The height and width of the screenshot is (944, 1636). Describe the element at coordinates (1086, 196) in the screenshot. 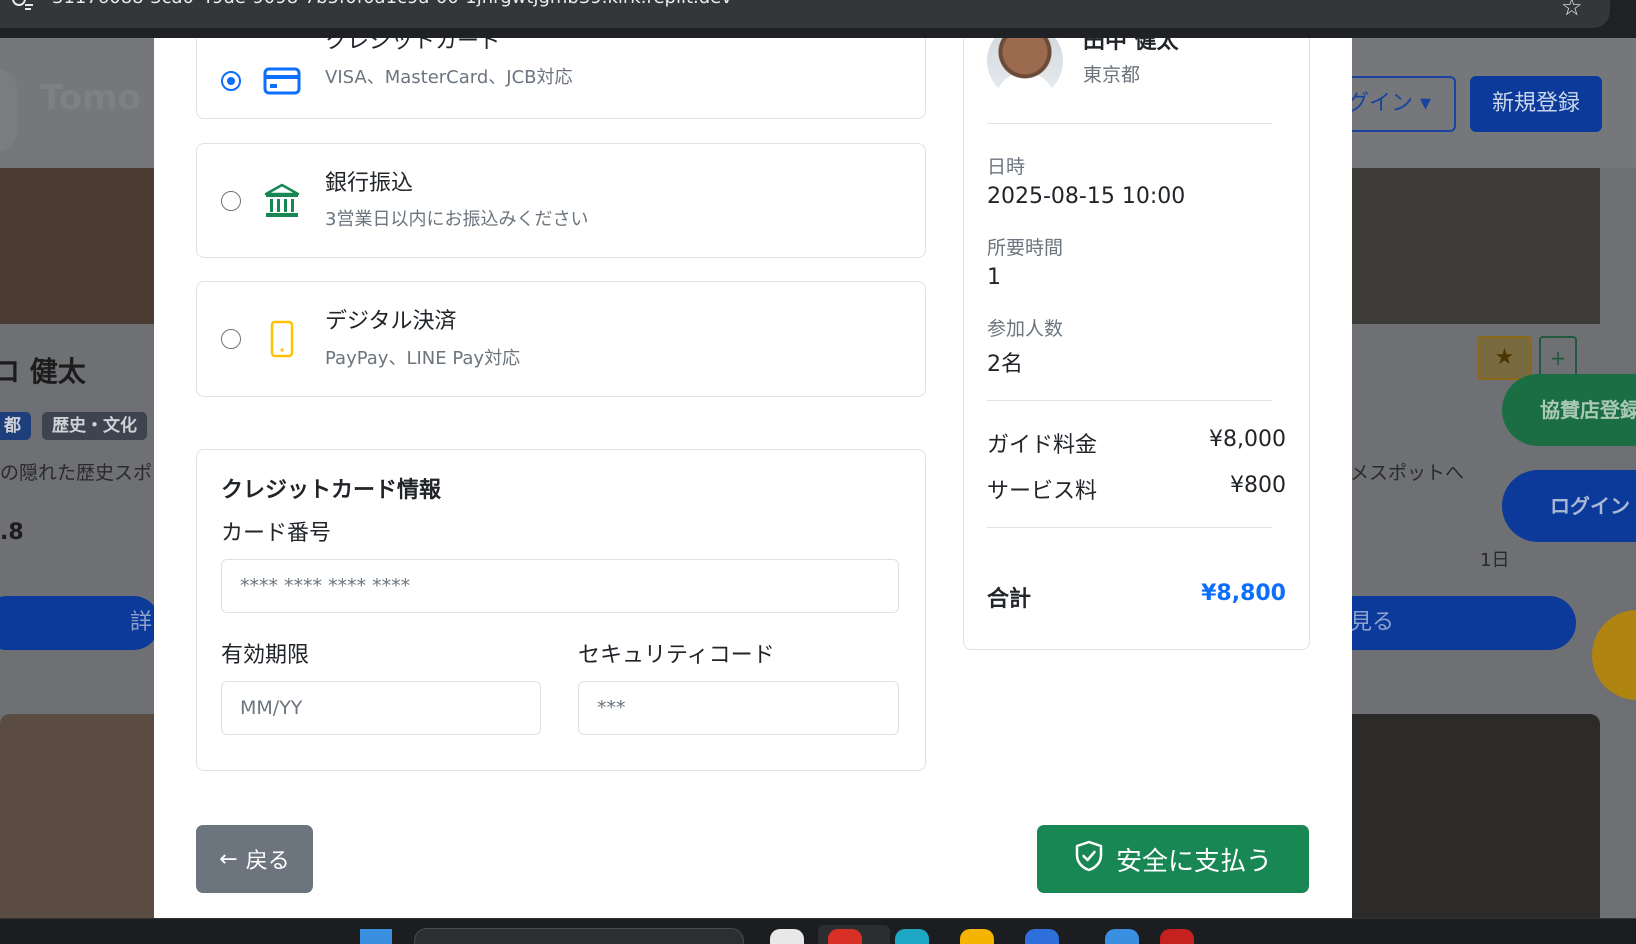

I see `datetime-value: 2025-08-15 10:00` at that location.